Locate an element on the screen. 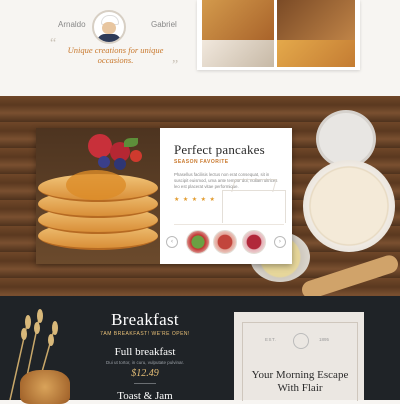 The height and width of the screenshot is (404, 400). croissant-emblem-icon is located at coordinates (301, 341).